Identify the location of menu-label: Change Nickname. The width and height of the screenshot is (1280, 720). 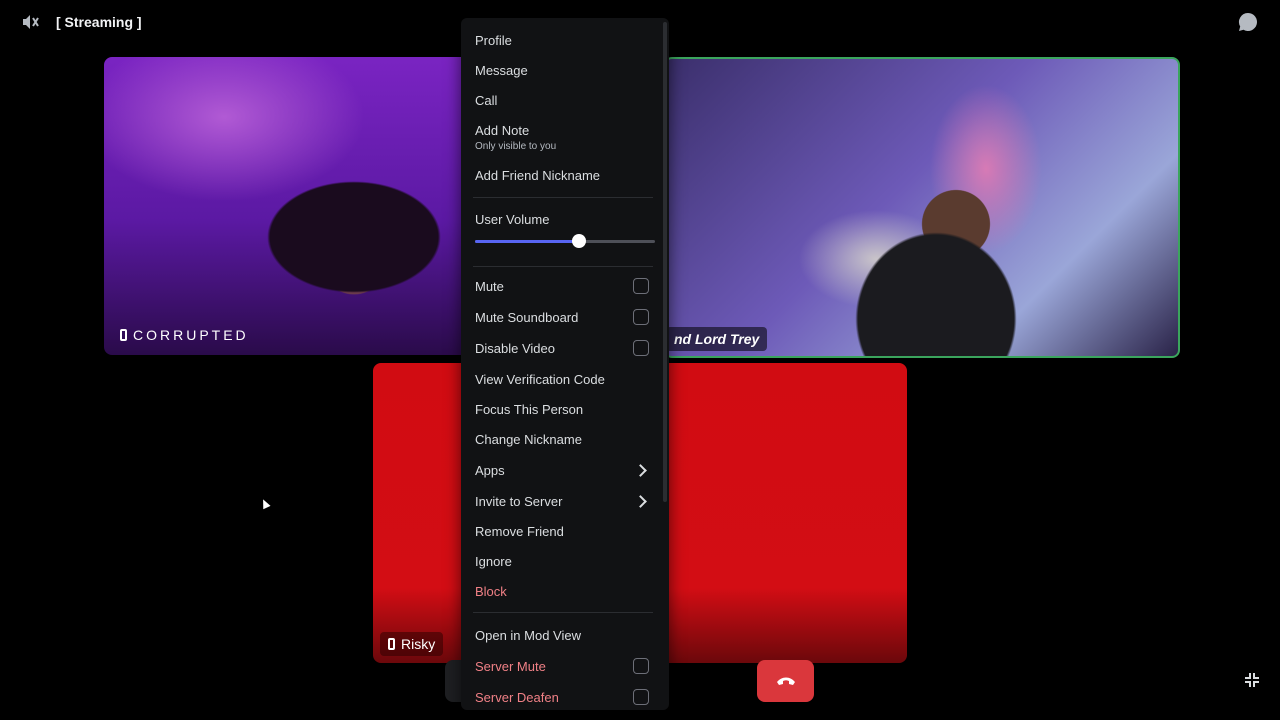
(528, 439).